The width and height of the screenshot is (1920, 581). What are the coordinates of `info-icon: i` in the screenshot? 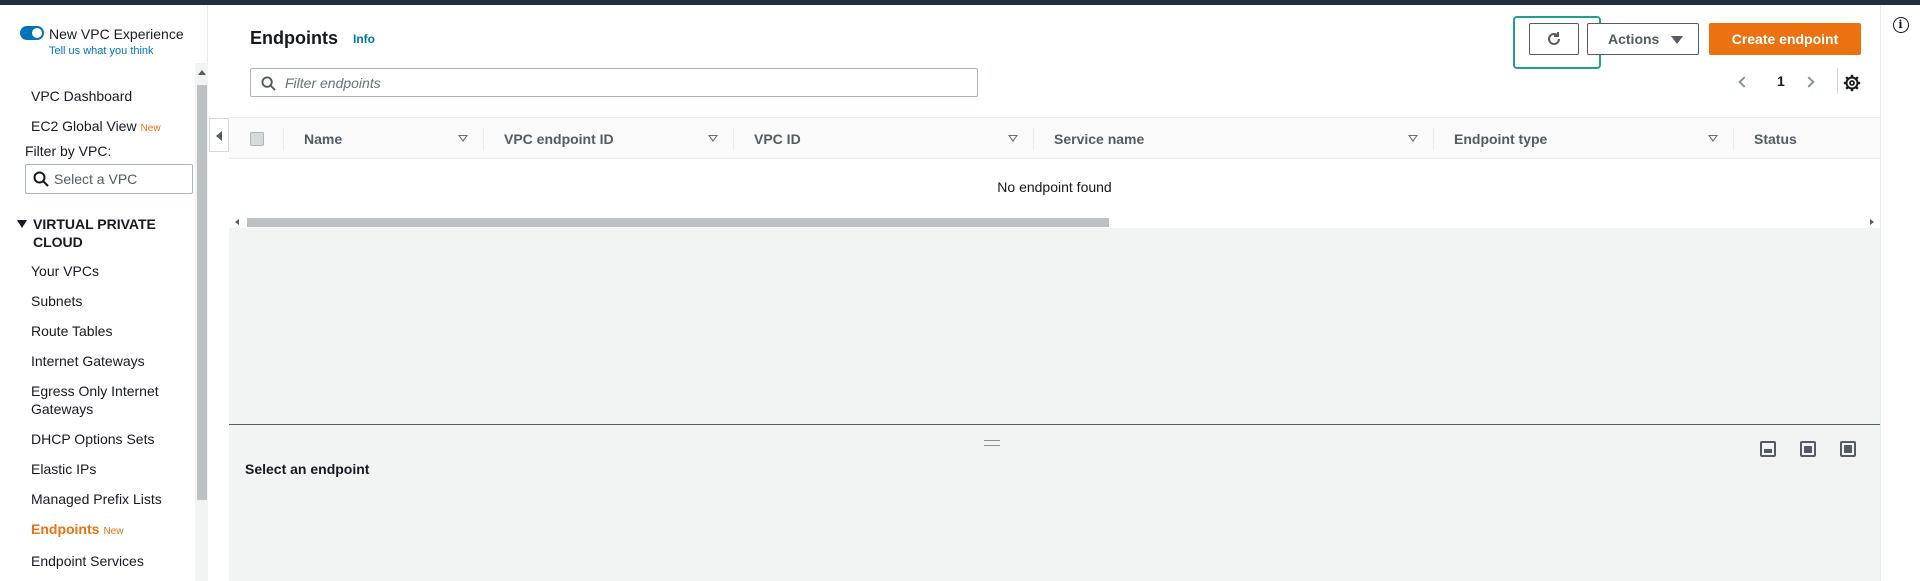 It's located at (1901, 25).